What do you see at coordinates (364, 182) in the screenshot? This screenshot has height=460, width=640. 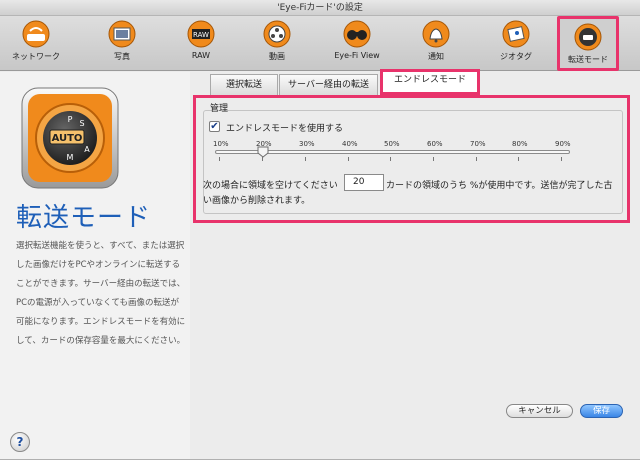 I see `threshold-input: 20` at bounding box center [364, 182].